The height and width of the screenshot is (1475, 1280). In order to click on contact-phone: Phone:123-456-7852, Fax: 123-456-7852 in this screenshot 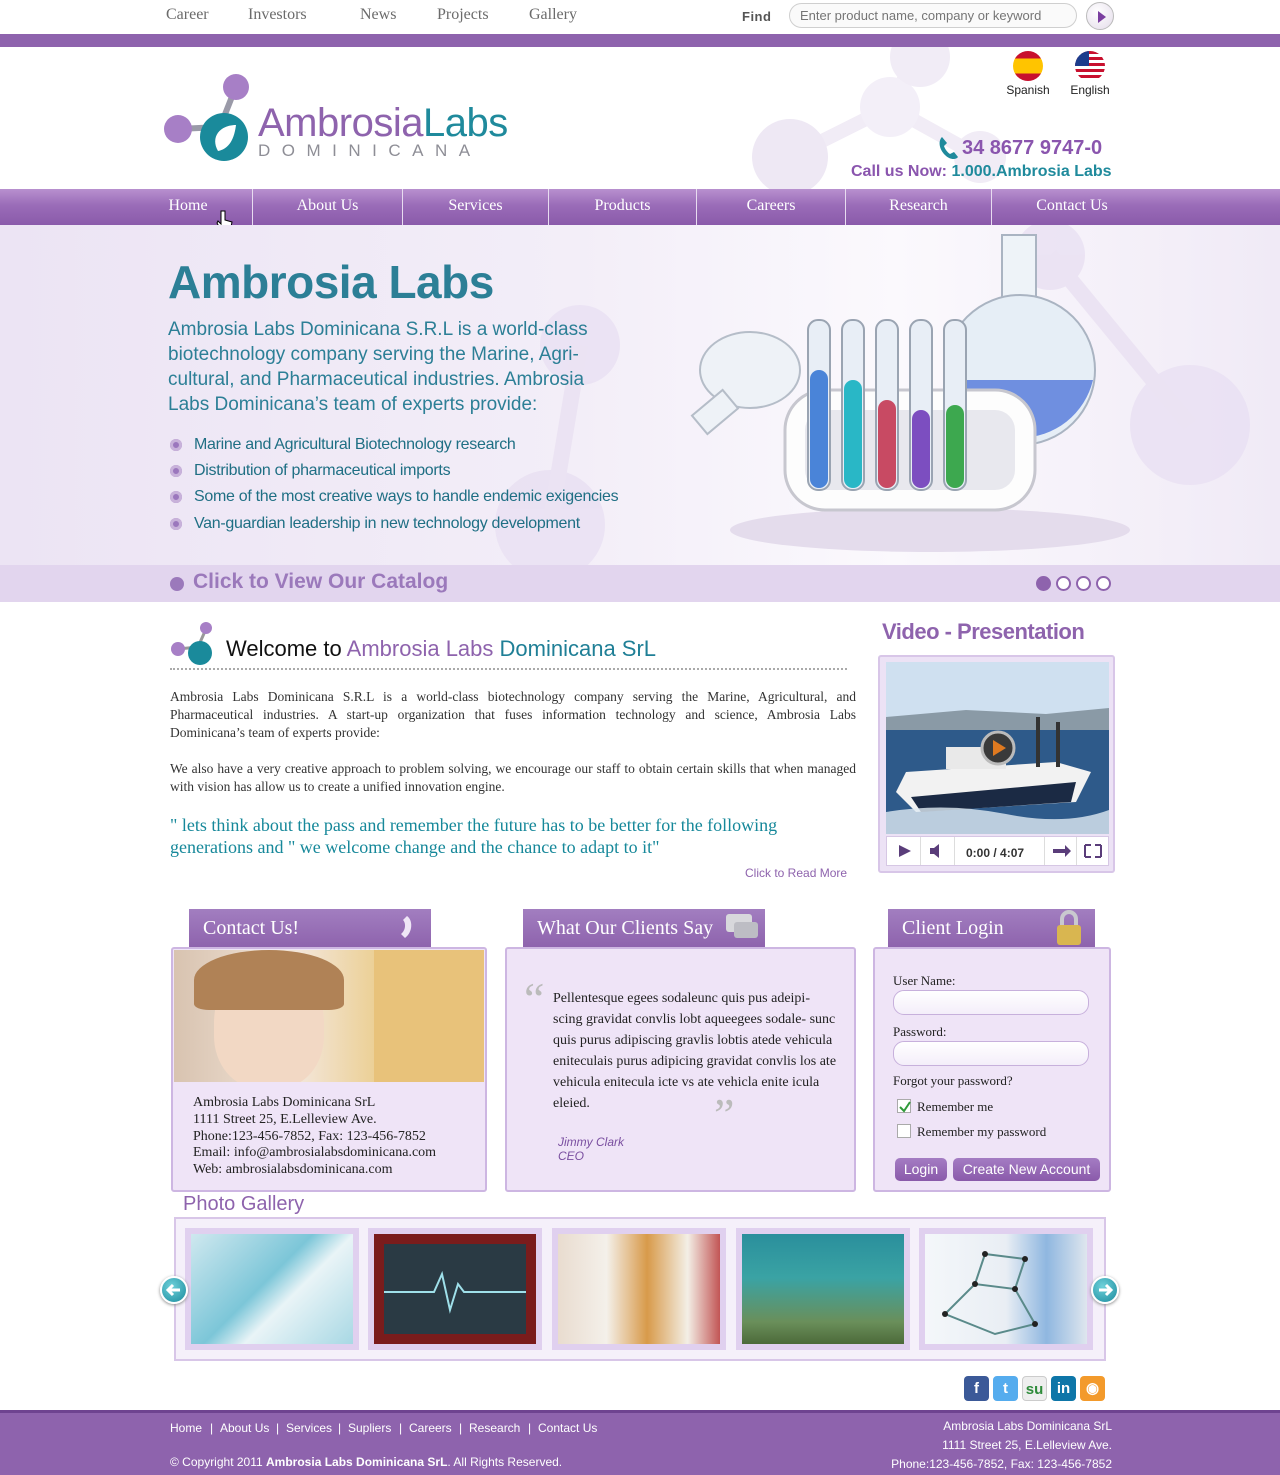, I will do `click(309, 1136)`.